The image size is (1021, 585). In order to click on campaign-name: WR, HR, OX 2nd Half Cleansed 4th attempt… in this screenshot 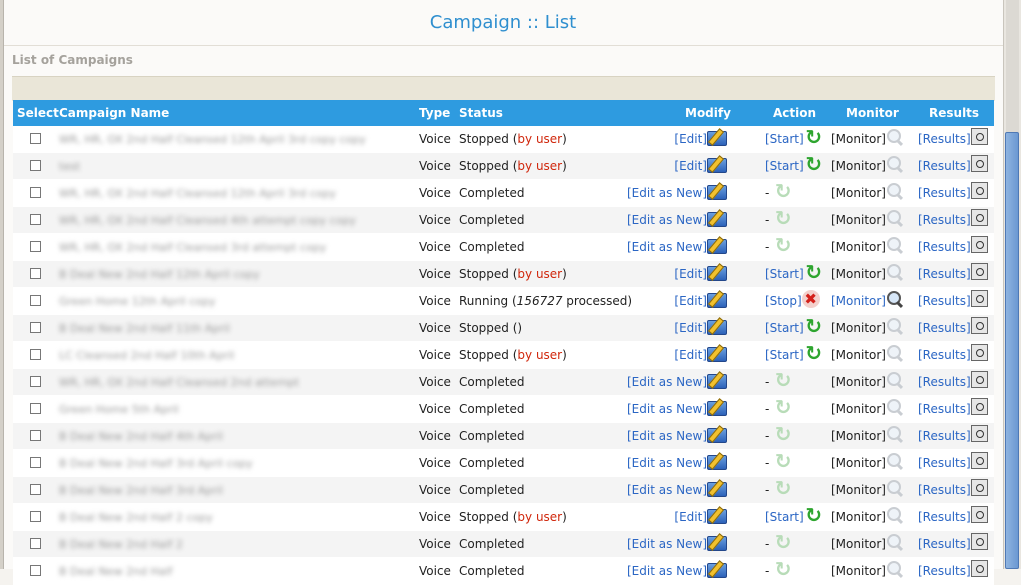, I will do `click(207, 220)`.